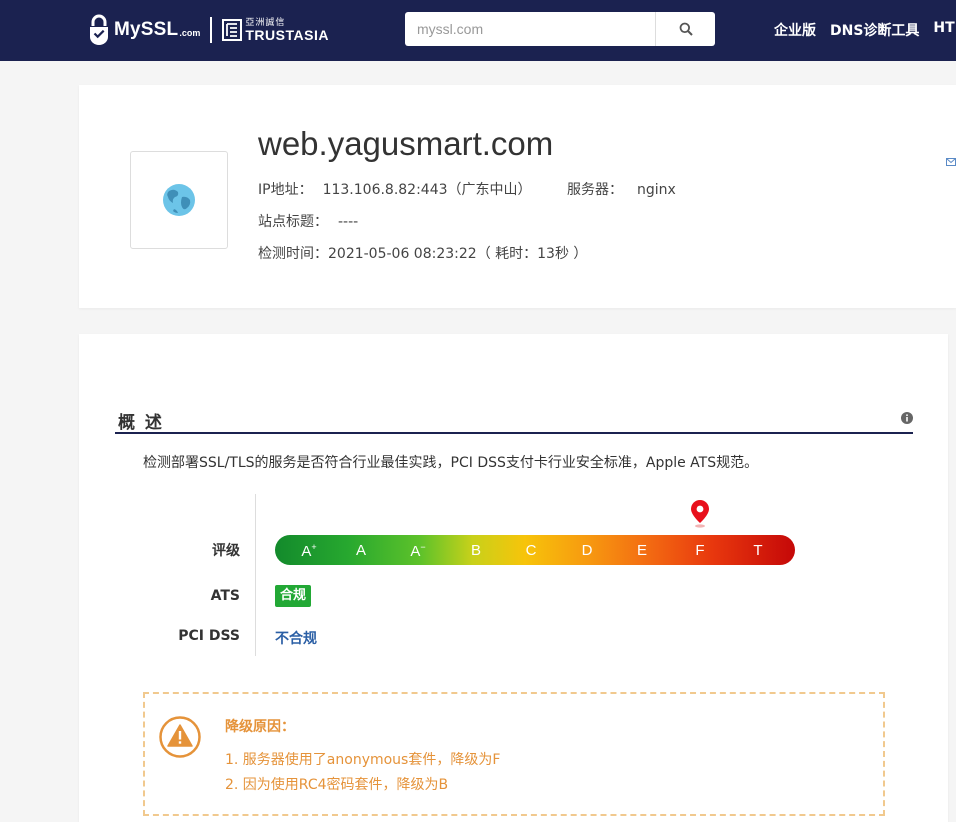  I want to click on logo-suffix: .com, so click(190, 33).